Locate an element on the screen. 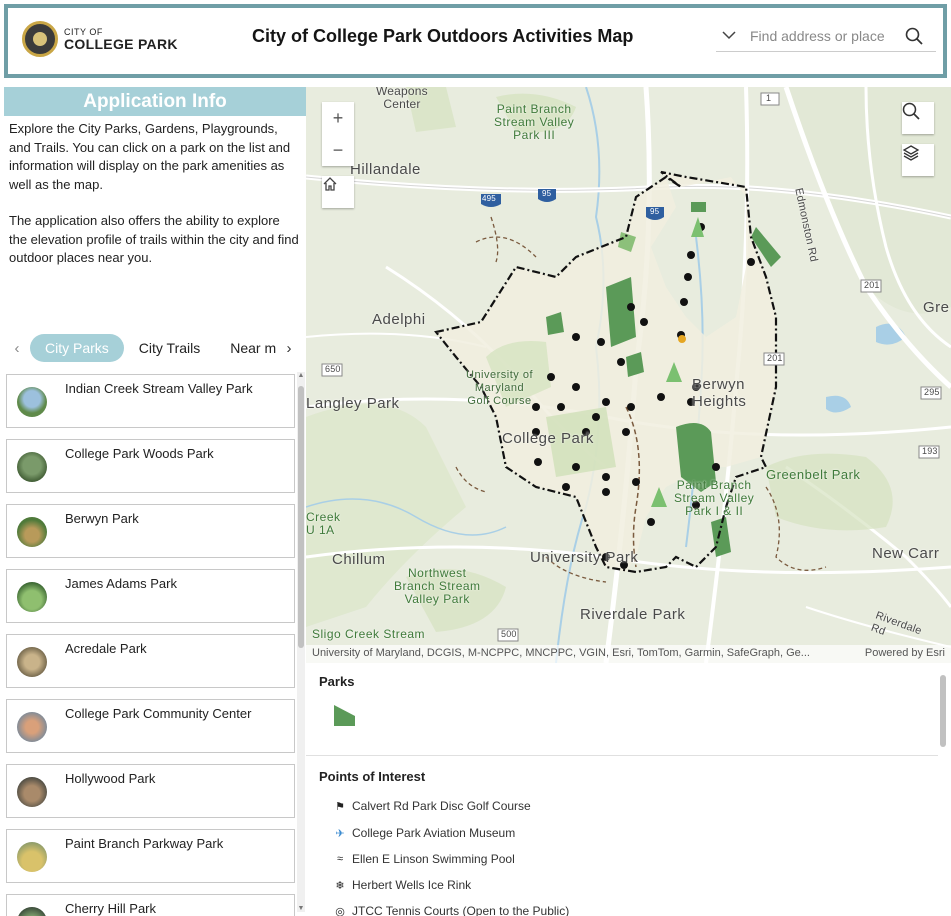  park-name: College Park Community Center is located at coordinates (158, 713).